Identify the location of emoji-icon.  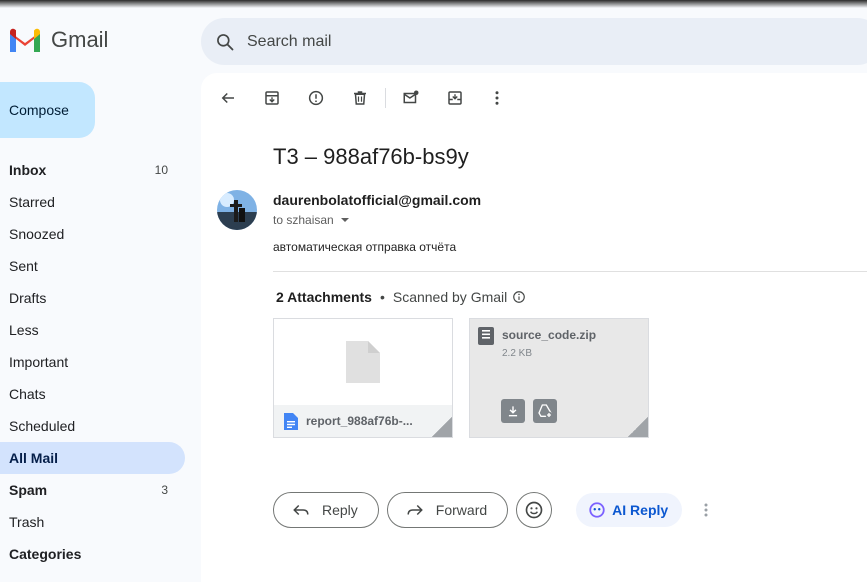
(534, 510).